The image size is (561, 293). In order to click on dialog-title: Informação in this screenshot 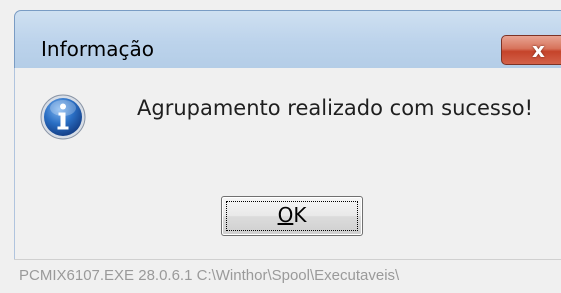, I will do `click(97, 49)`.